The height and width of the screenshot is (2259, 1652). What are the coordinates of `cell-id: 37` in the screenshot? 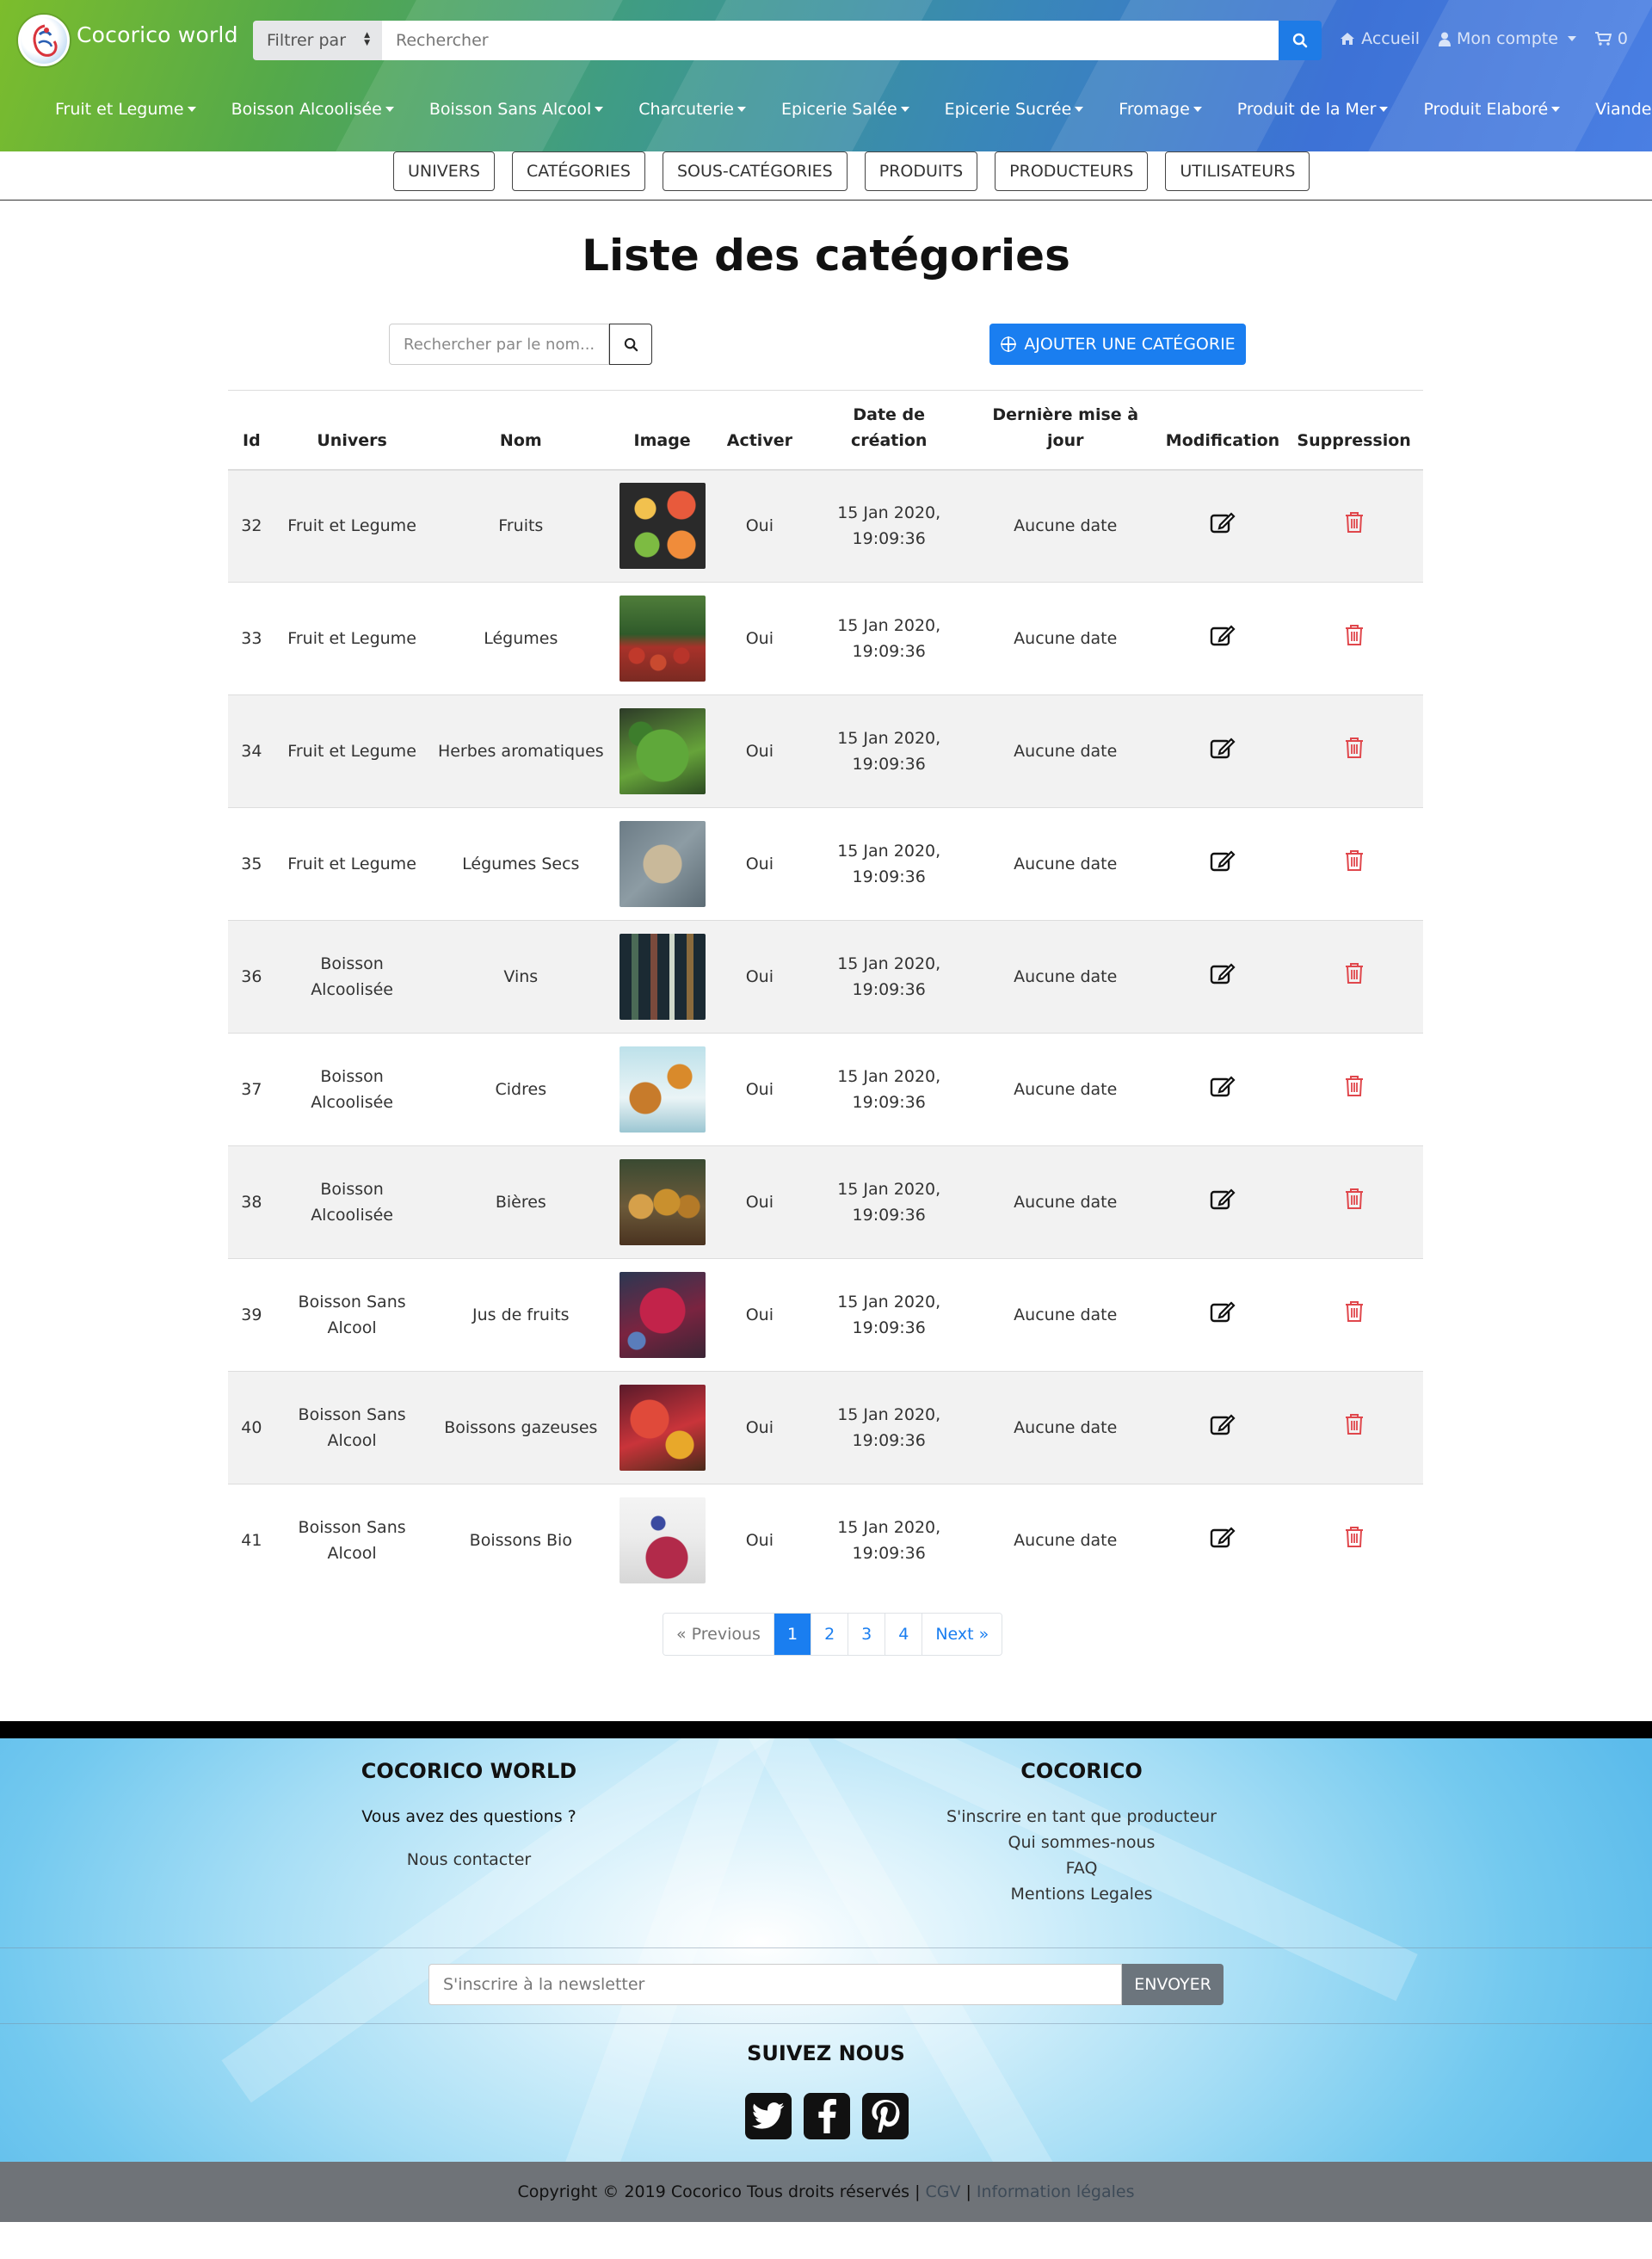 It's located at (251, 1089).